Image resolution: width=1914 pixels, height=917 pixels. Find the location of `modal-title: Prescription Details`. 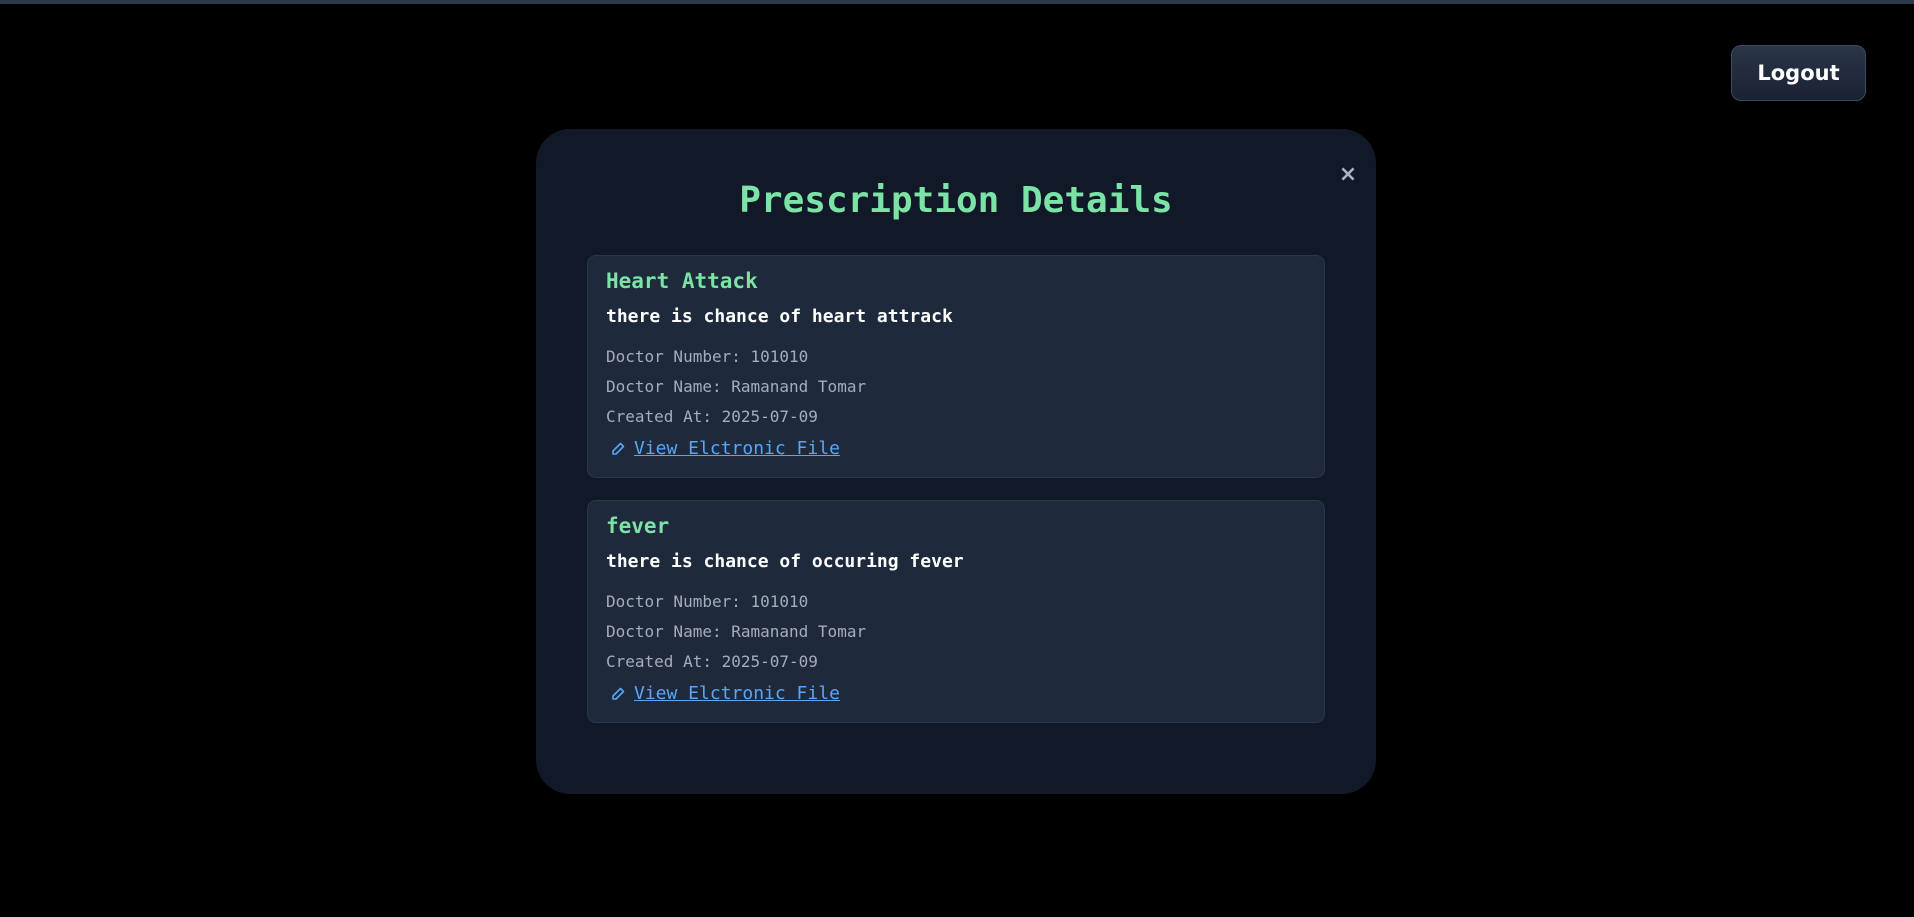

modal-title: Prescription Details is located at coordinates (956, 200).